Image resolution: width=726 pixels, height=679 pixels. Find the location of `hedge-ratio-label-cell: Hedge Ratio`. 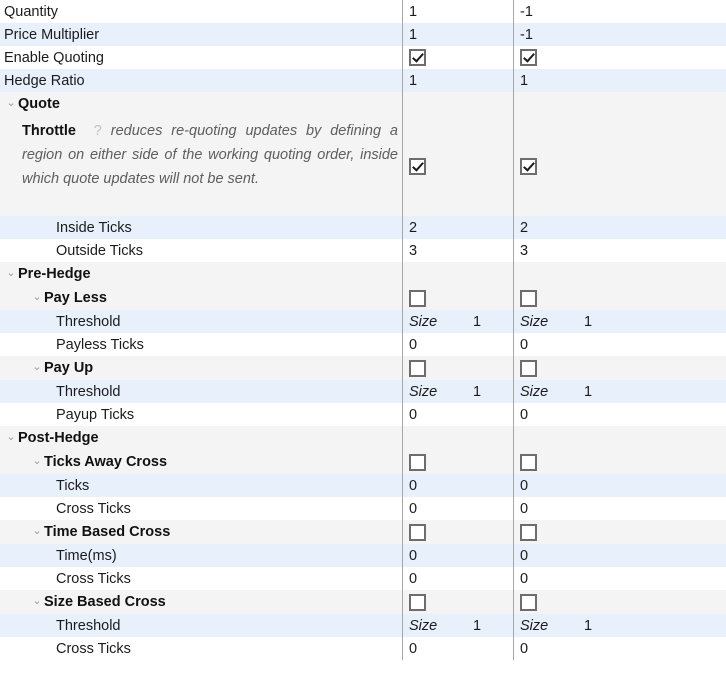

hedge-ratio-label-cell: Hedge Ratio is located at coordinates (201, 80).